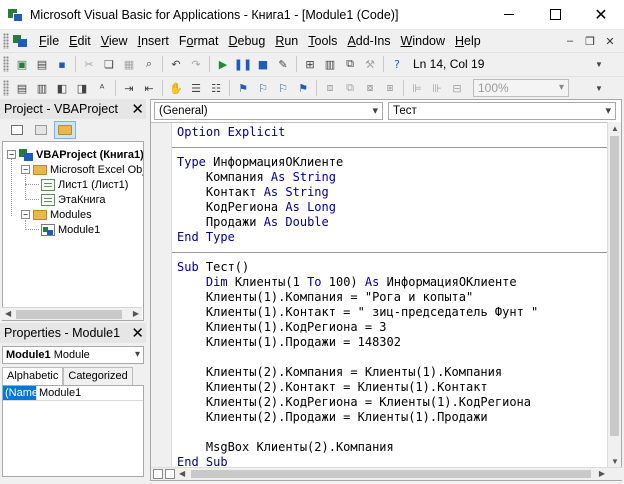 This screenshot has width=624, height=484. Describe the element at coordinates (521, 88) in the screenshot. I see `zoom-select: 100%` at that location.